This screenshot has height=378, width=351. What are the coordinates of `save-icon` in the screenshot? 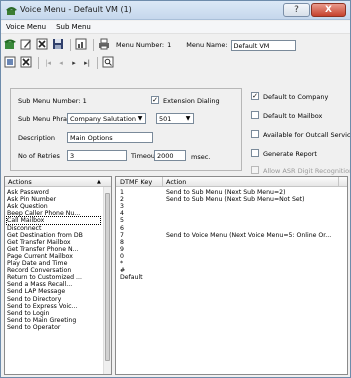 It's located at (58, 45).